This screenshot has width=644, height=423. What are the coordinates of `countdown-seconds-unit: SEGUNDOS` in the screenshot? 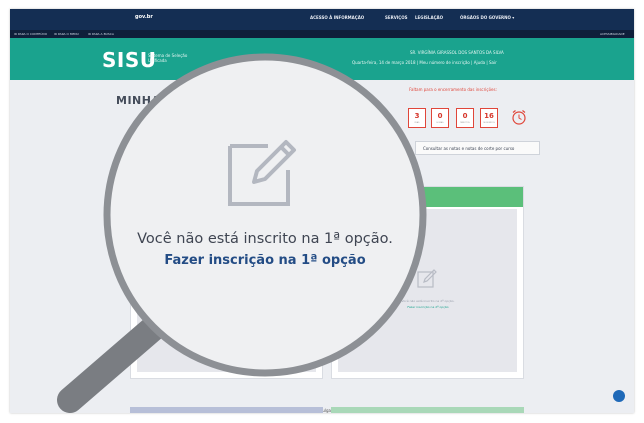 It's located at (489, 123).